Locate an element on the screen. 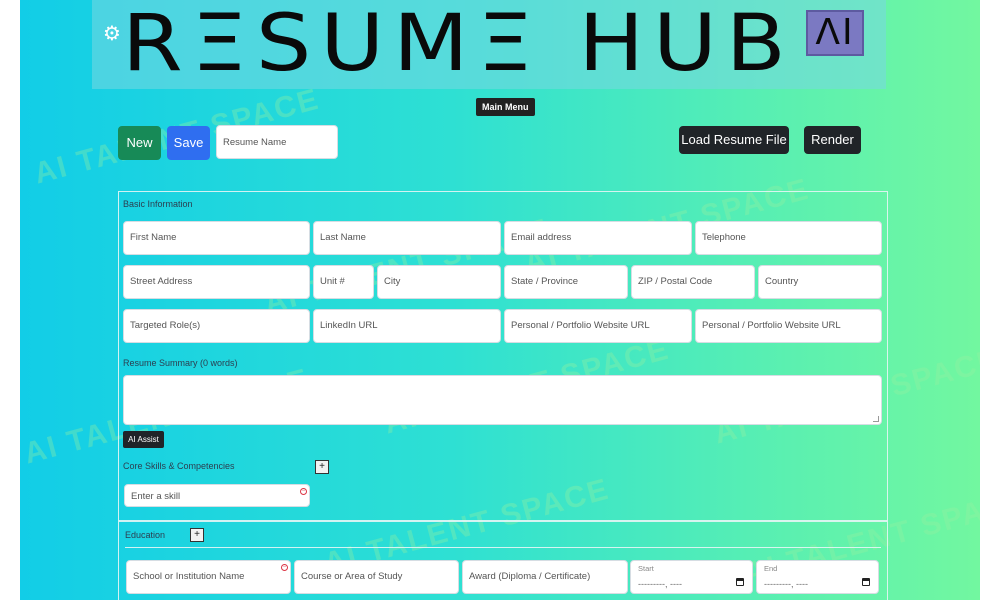 Image resolution: width=1000 pixels, height=600 pixels. end-date-field: End ---------, ---- is located at coordinates (817, 577).